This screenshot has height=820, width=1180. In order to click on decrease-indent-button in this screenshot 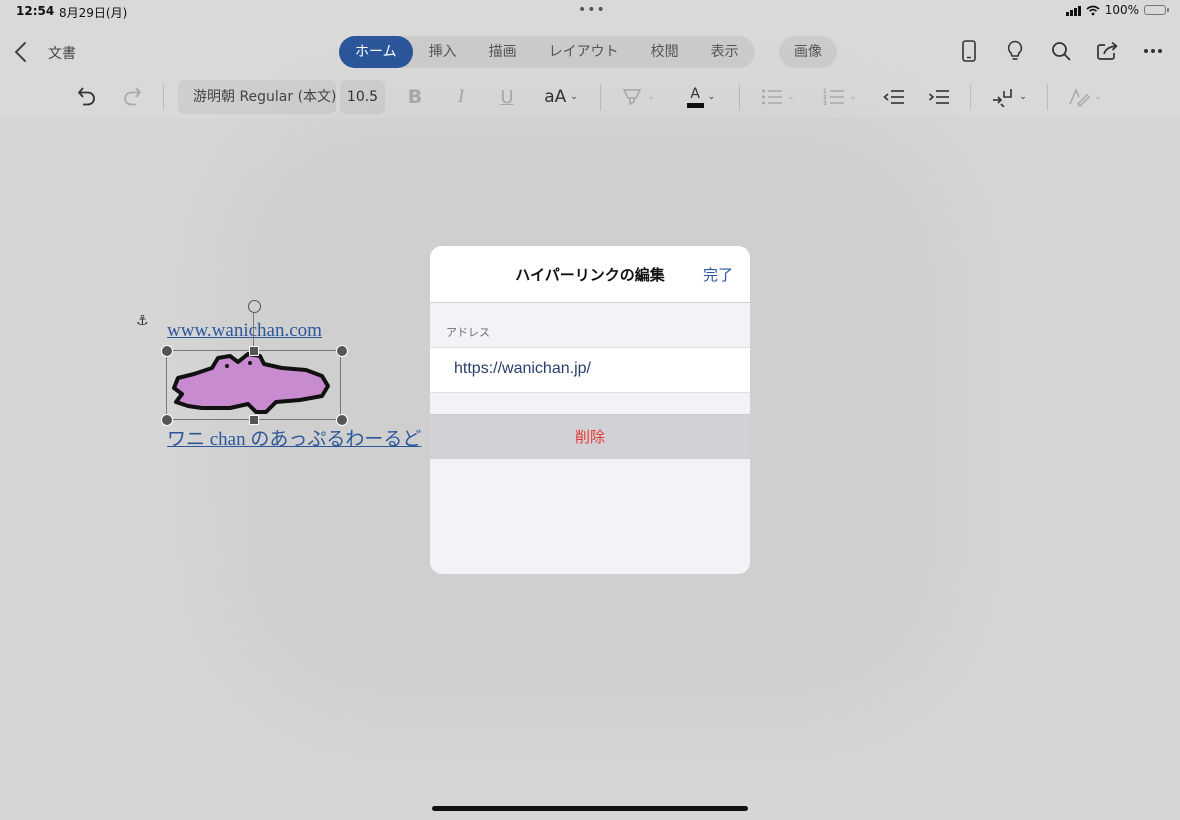, I will do `click(894, 97)`.